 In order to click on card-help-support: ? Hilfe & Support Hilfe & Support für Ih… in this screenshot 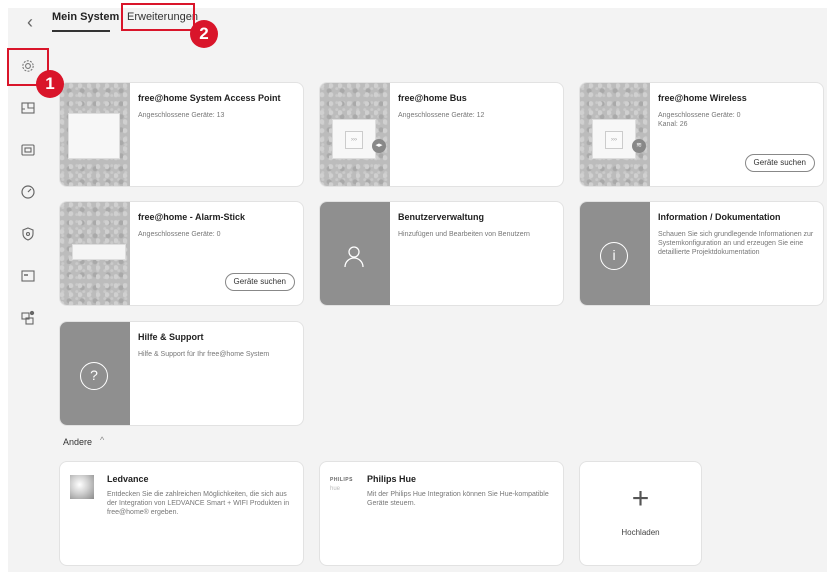, I will do `click(181, 373)`.